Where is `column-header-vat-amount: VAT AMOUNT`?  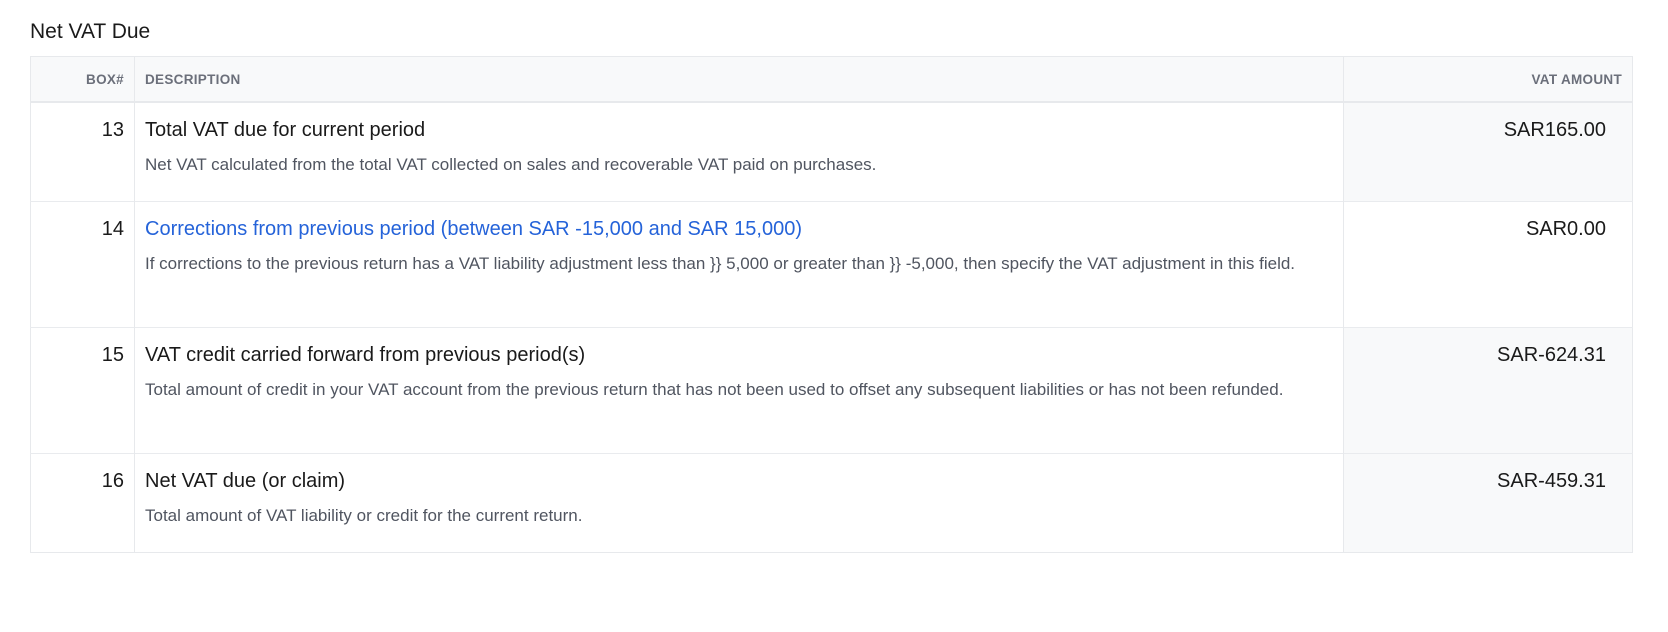 column-header-vat-amount: VAT AMOUNT is located at coordinates (1488, 79).